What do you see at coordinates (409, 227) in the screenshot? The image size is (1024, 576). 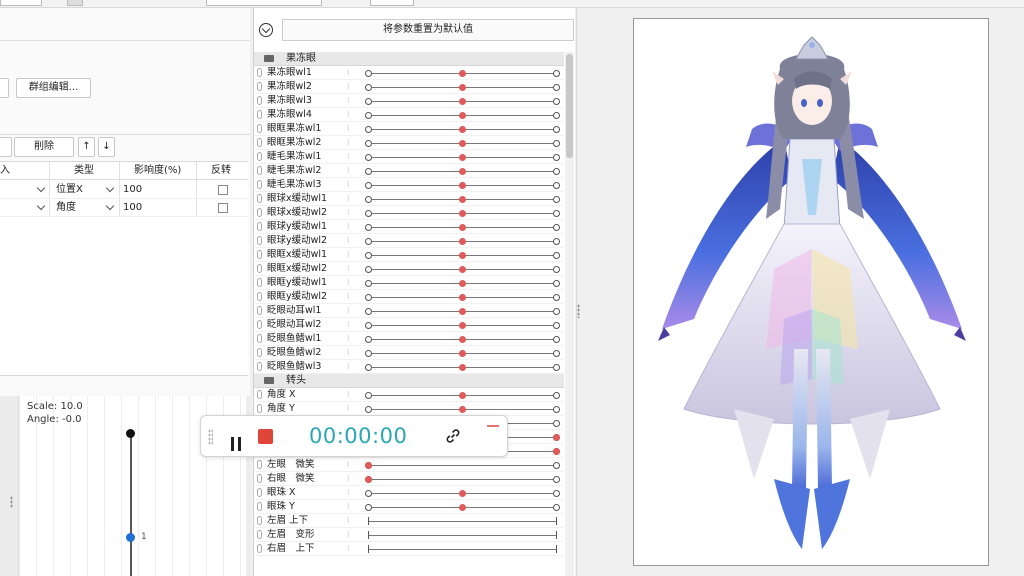 I see `parameter-row: 眼球y缓动wl1 ⁝` at bounding box center [409, 227].